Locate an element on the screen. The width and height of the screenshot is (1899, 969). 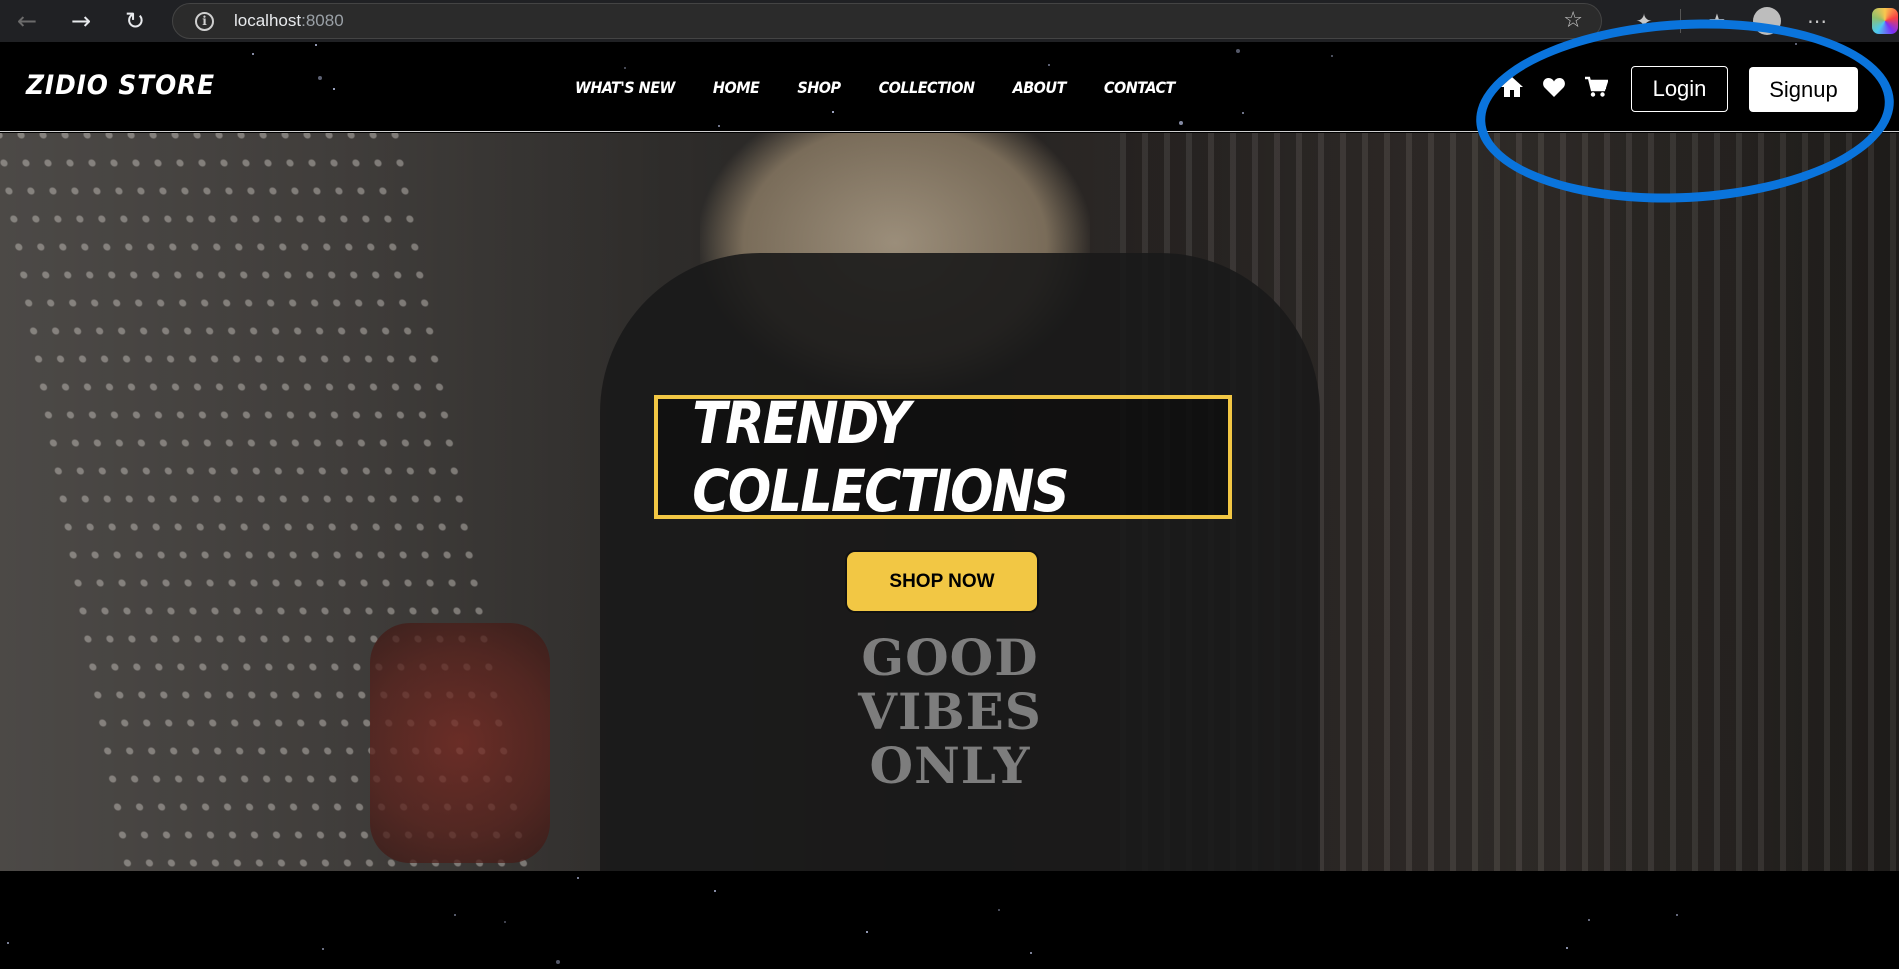
signup-button: Signup is located at coordinates (1803, 89).